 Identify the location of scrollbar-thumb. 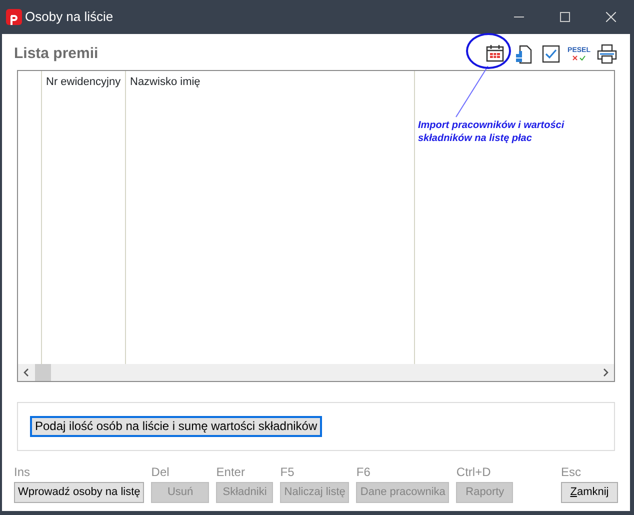
(43, 372).